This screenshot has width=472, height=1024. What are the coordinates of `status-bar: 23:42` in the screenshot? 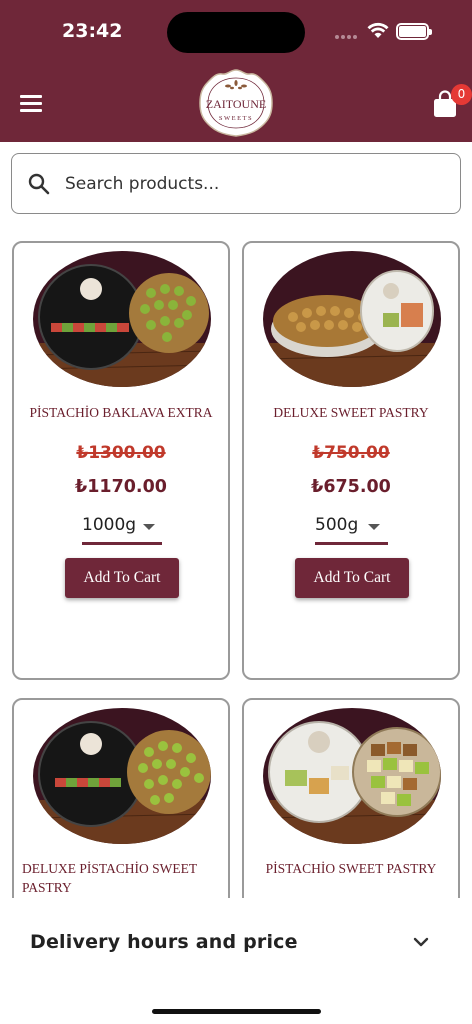 It's located at (236, 31).